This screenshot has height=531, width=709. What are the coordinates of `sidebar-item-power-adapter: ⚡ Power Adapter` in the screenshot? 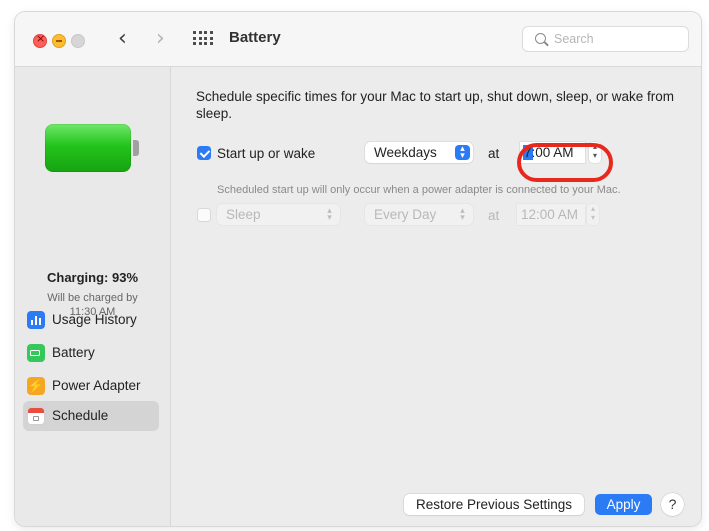 It's located at (91, 386).